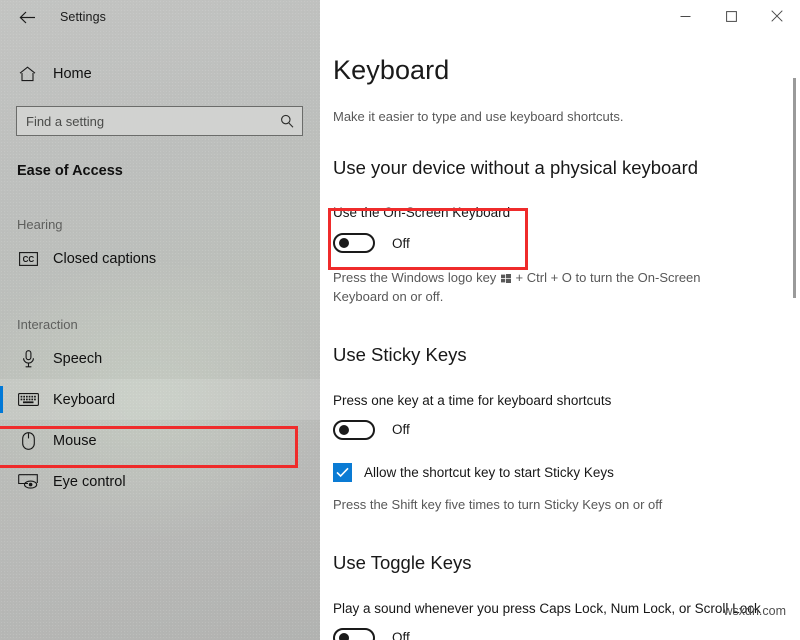 The image size is (800, 640). I want to click on window-controls, so click(560, 16).